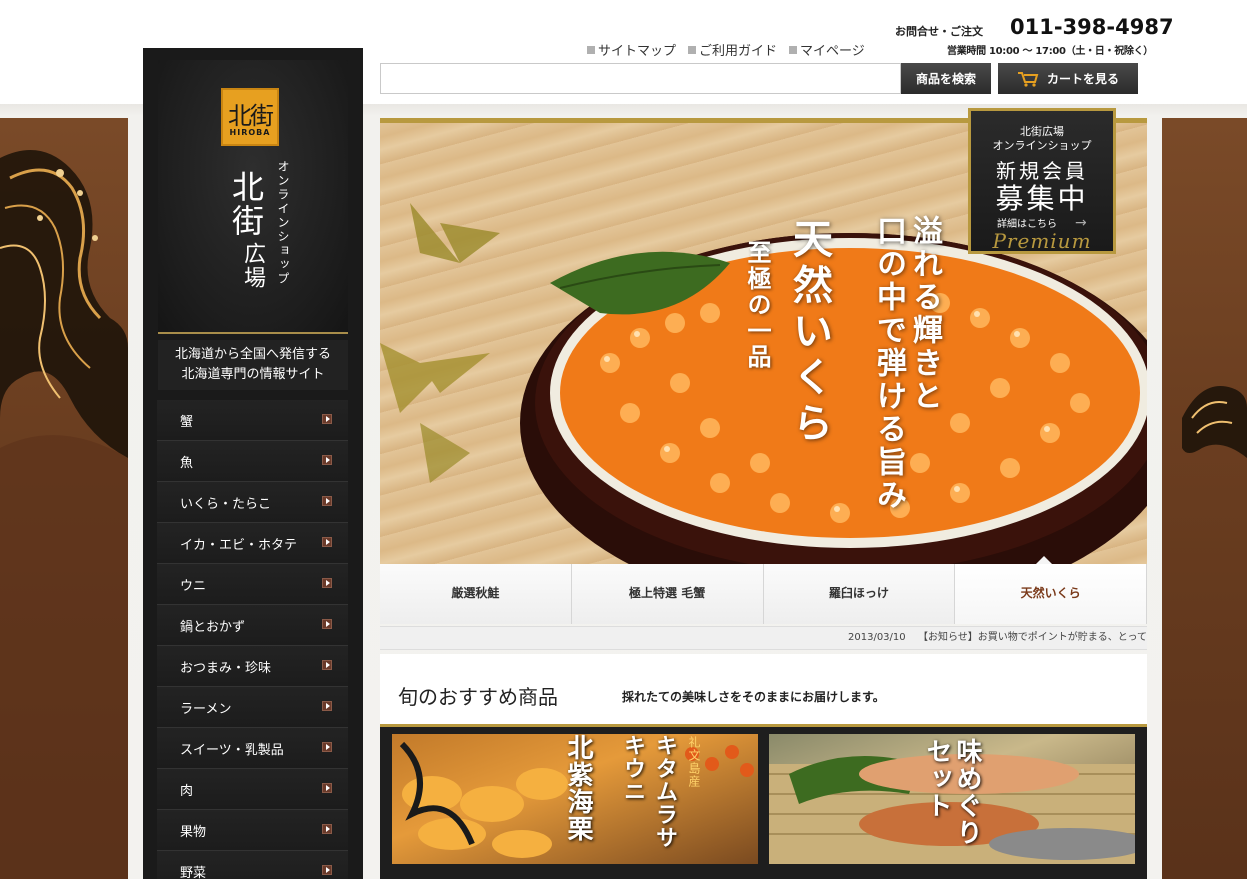 The height and width of the screenshot is (879, 1247). Describe the element at coordinates (937, 778) in the screenshot. I see `product2-label-line2: セット` at that location.